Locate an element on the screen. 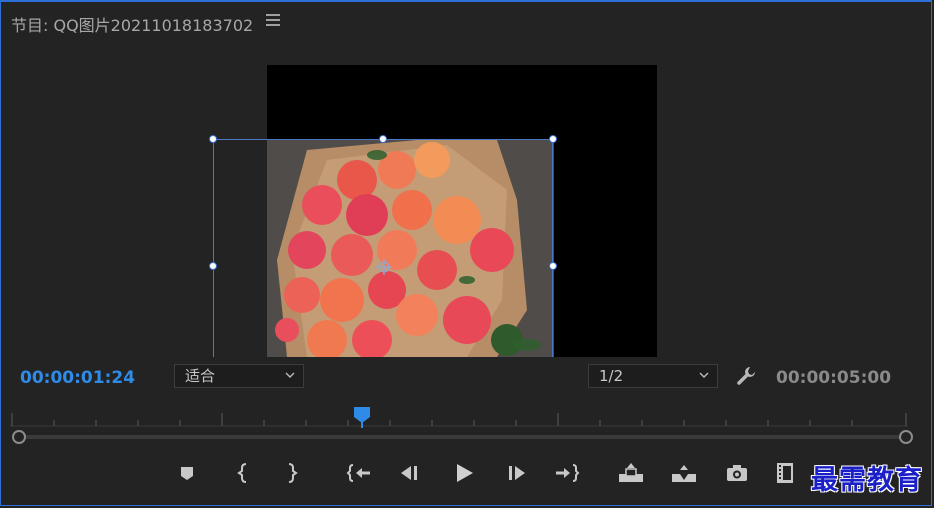  transform-handle-top-right is located at coordinates (553, 139).